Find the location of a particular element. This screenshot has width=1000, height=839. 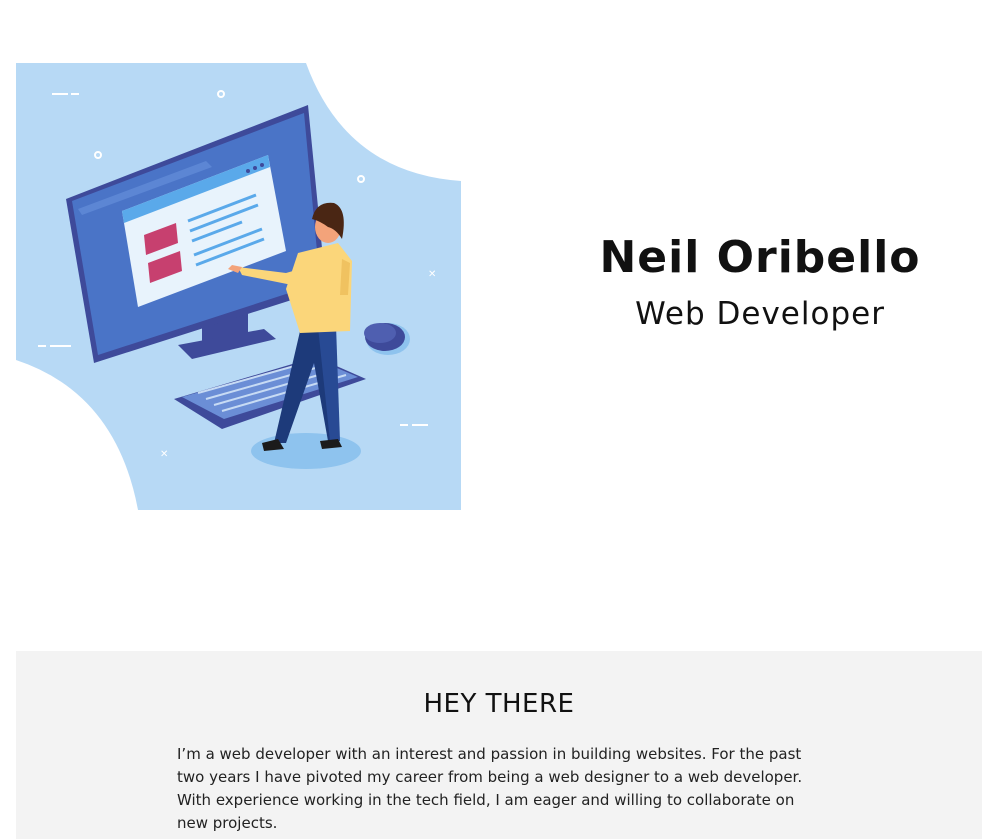

hero-text: Neil Oribello Web Developer is located at coordinates (760, 281).